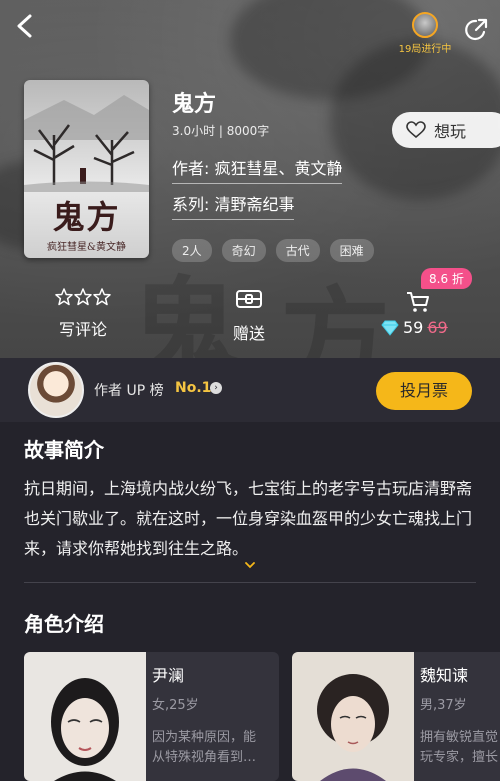 The image size is (500, 781). What do you see at coordinates (424, 391) in the screenshot?
I see `monthly-vote-button: 投月票` at bounding box center [424, 391].